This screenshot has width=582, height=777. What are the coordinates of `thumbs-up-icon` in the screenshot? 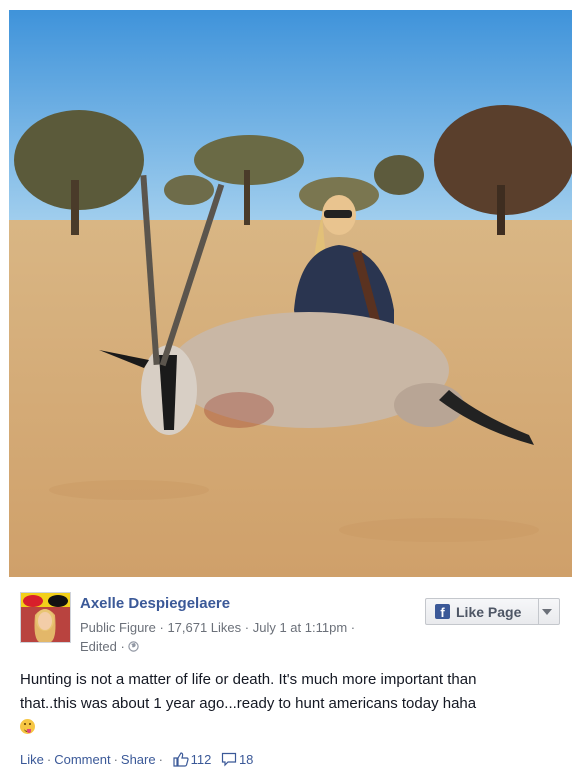 It's located at (180, 759).